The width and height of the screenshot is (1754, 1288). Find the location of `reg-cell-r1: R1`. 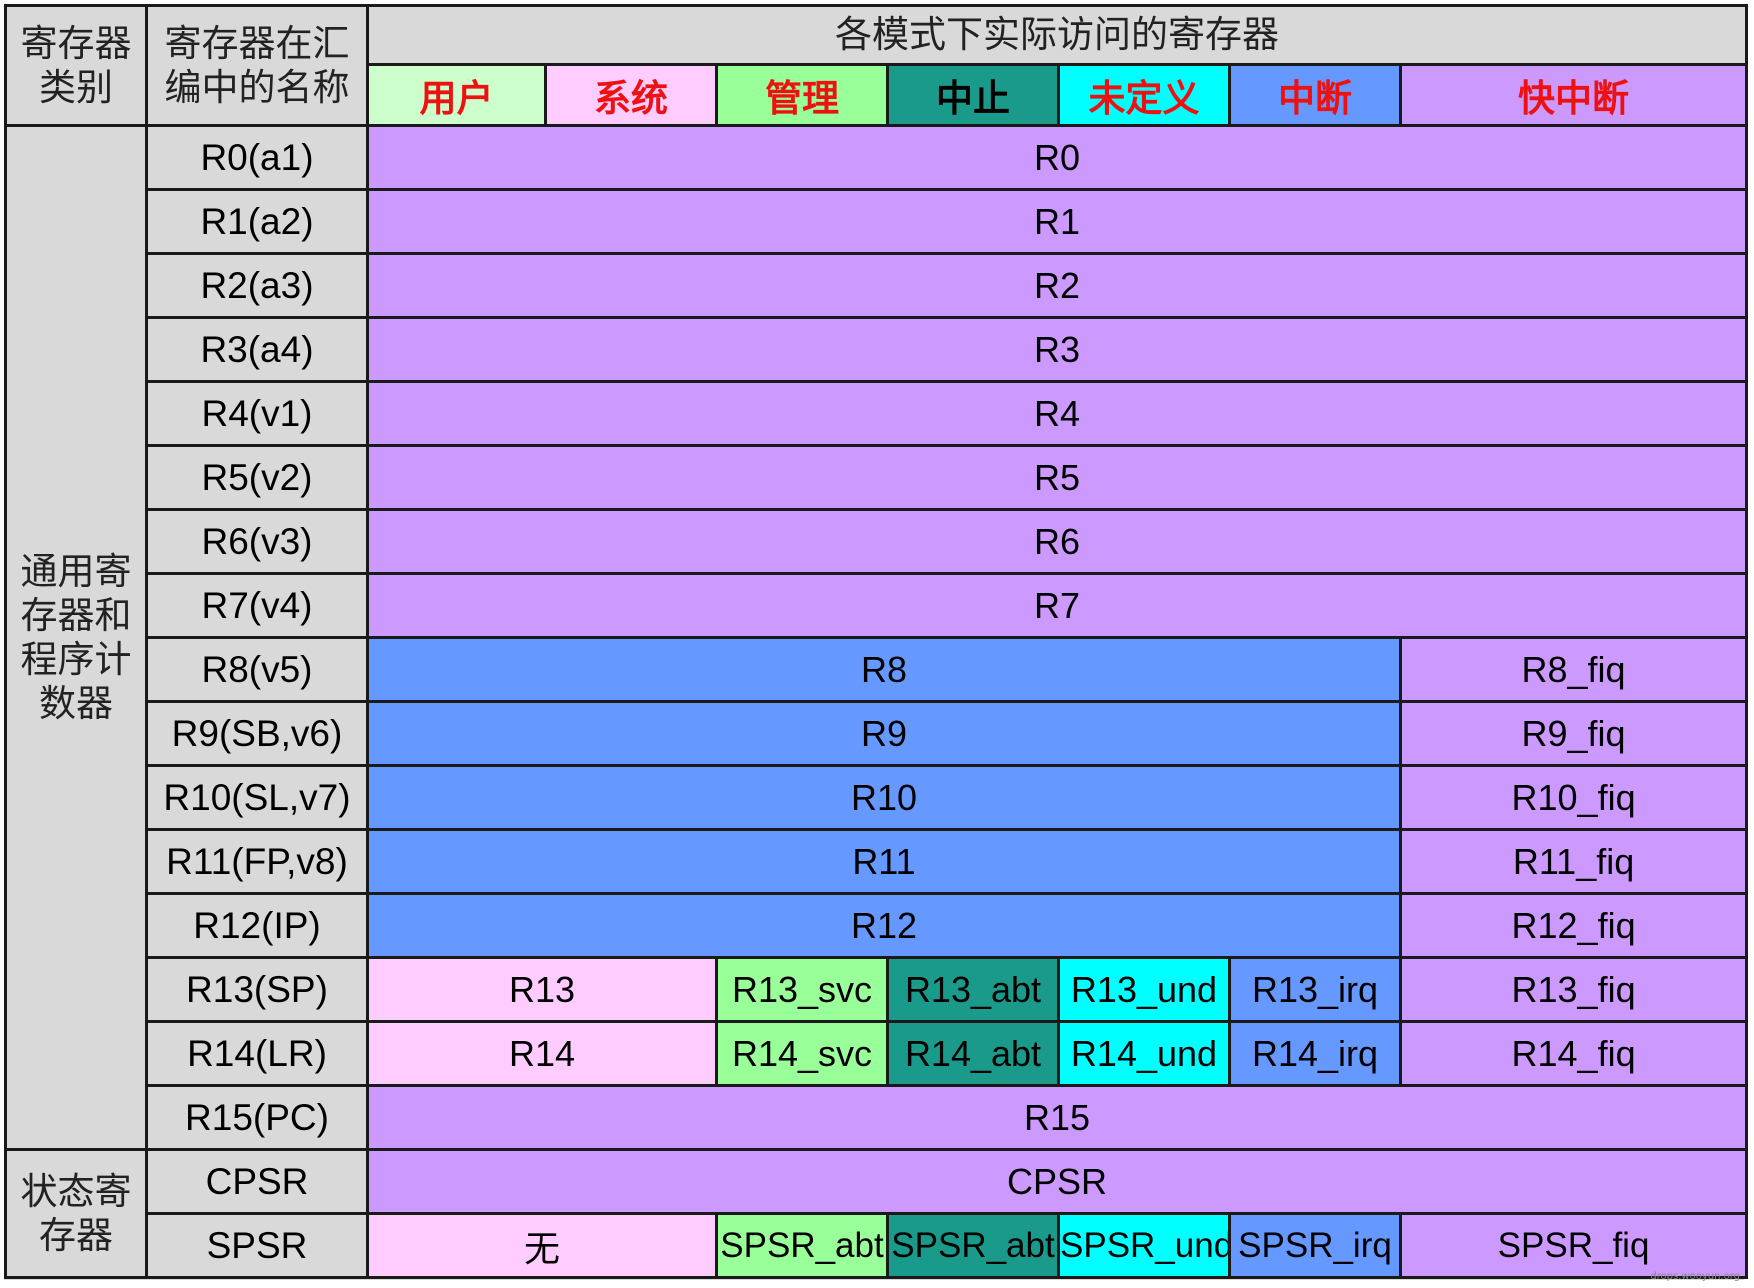

reg-cell-r1: R1 is located at coordinates (1057, 221).